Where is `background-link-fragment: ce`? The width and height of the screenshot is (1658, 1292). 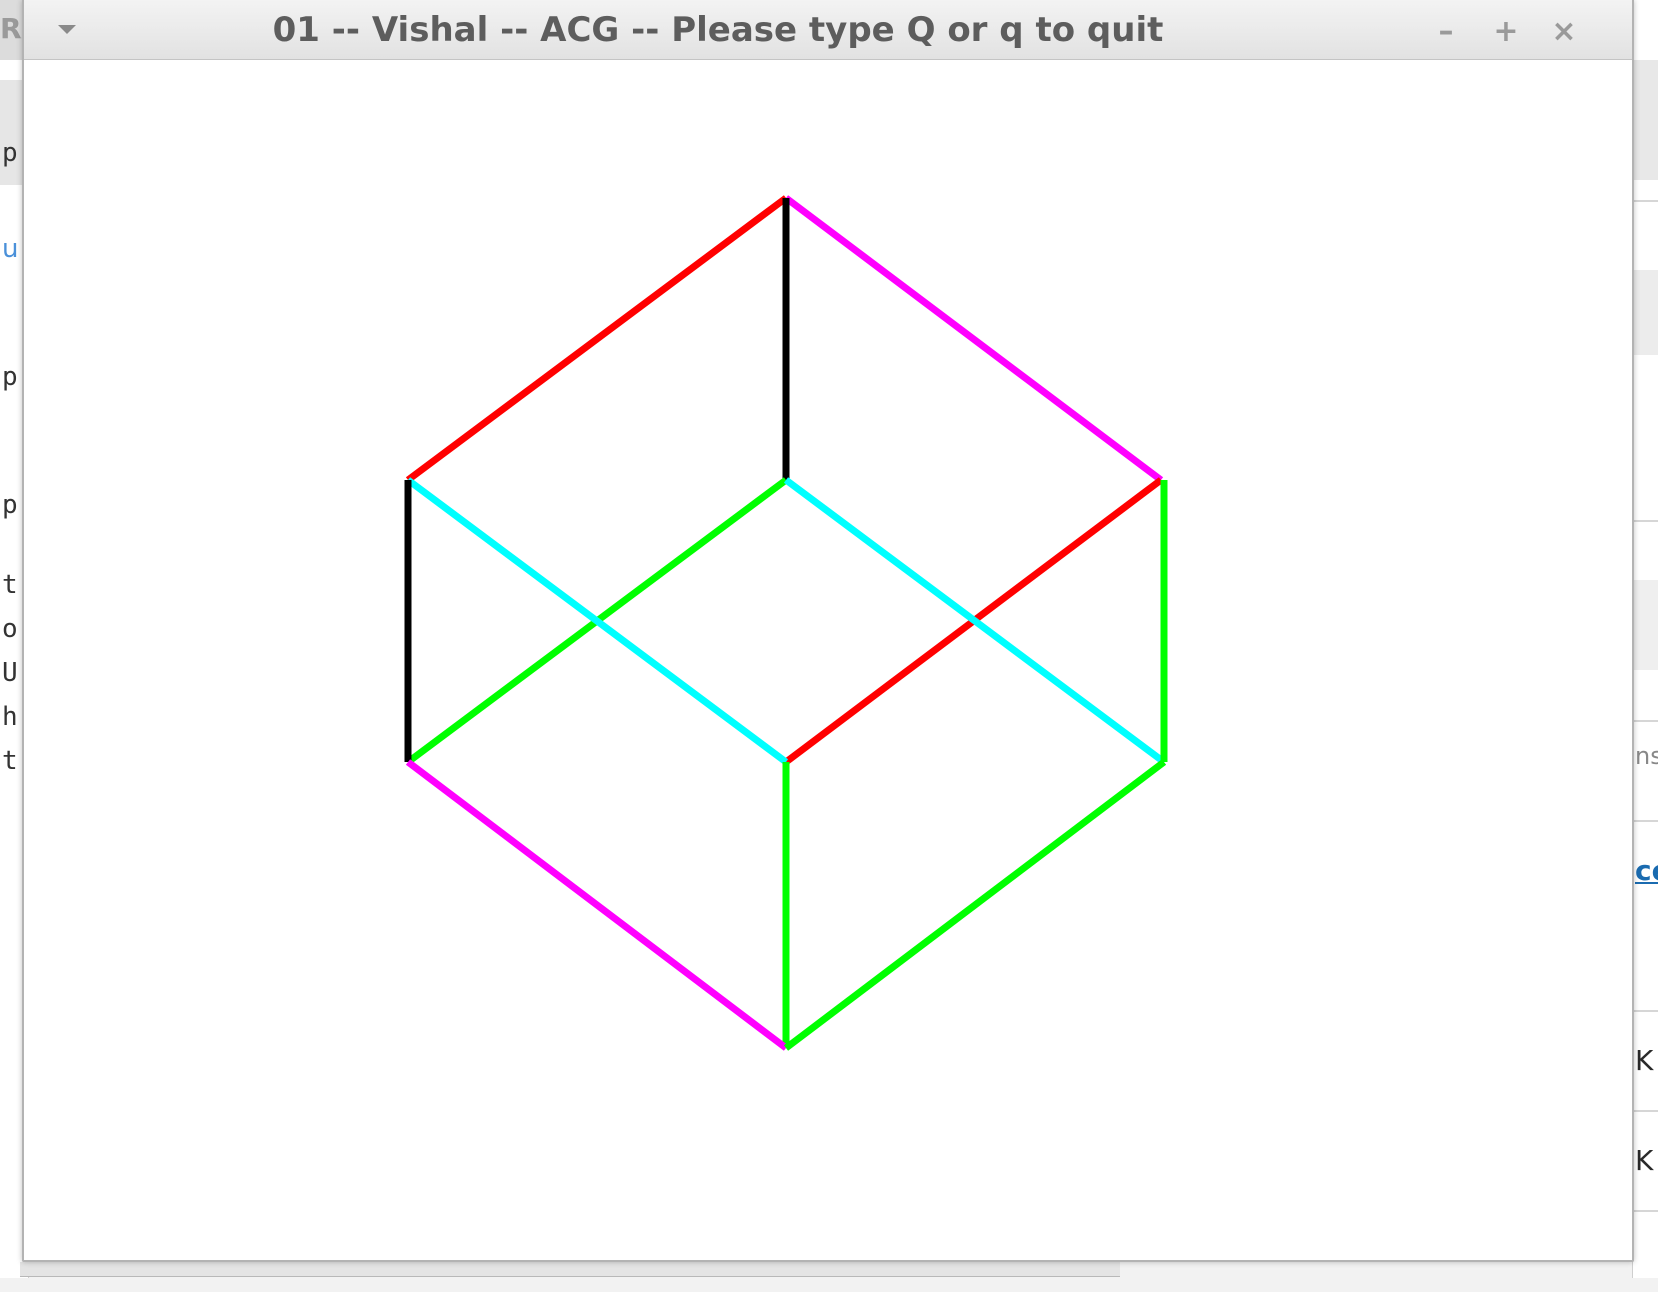 background-link-fragment: ce is located at coordinates (1646, 870).